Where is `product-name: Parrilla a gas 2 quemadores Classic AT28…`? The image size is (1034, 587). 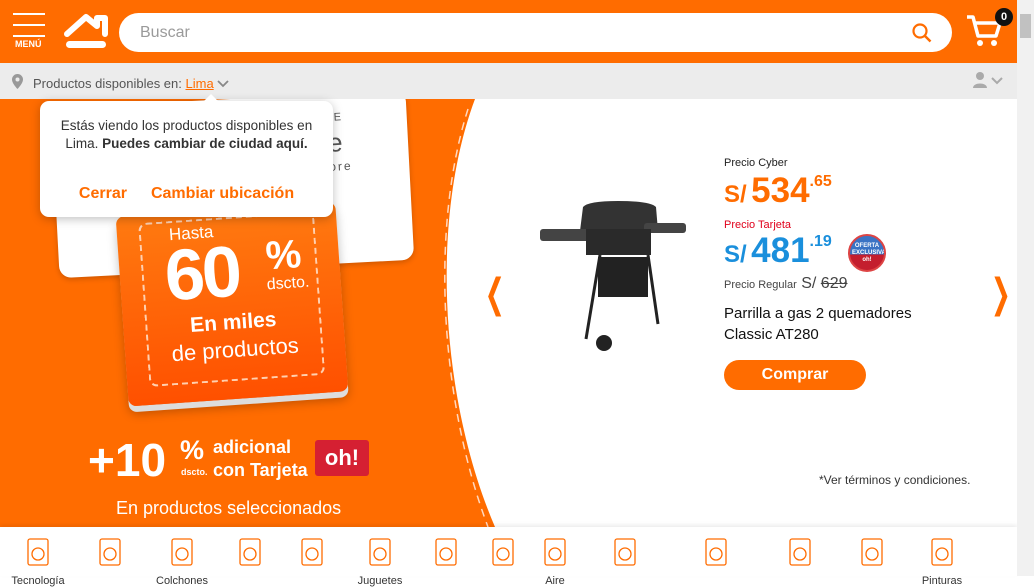
product-name: Parrilla a gas 2 quemadores Classic AT28… is located at coordinates (824, 324).